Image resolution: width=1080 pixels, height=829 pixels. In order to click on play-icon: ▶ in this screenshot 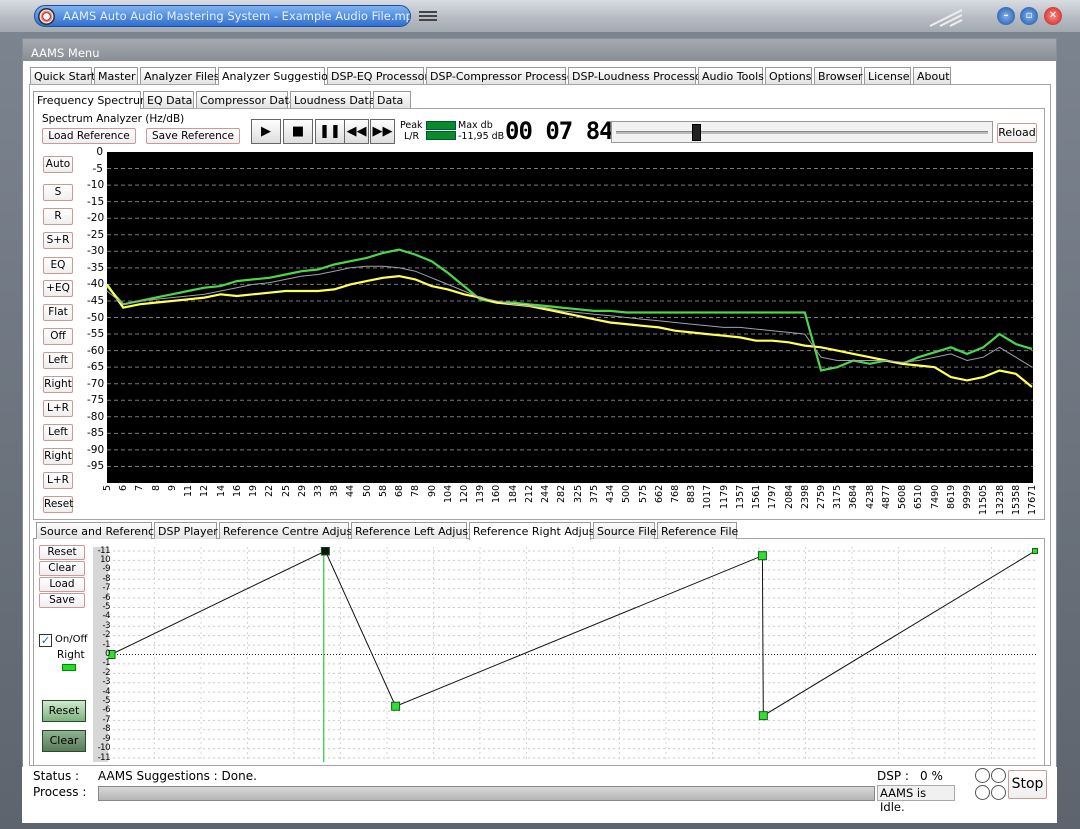, I will do `click(266, 131)`.